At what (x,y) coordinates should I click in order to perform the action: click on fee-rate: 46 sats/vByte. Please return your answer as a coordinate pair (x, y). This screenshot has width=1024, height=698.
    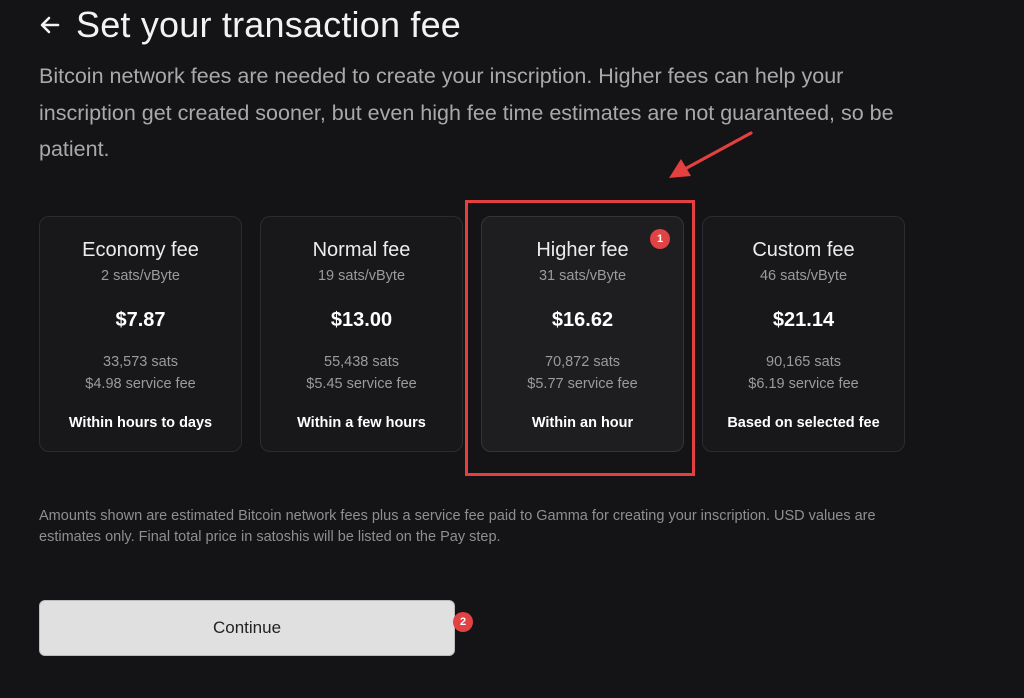
    Looking at the image, I should click on (803, 276).